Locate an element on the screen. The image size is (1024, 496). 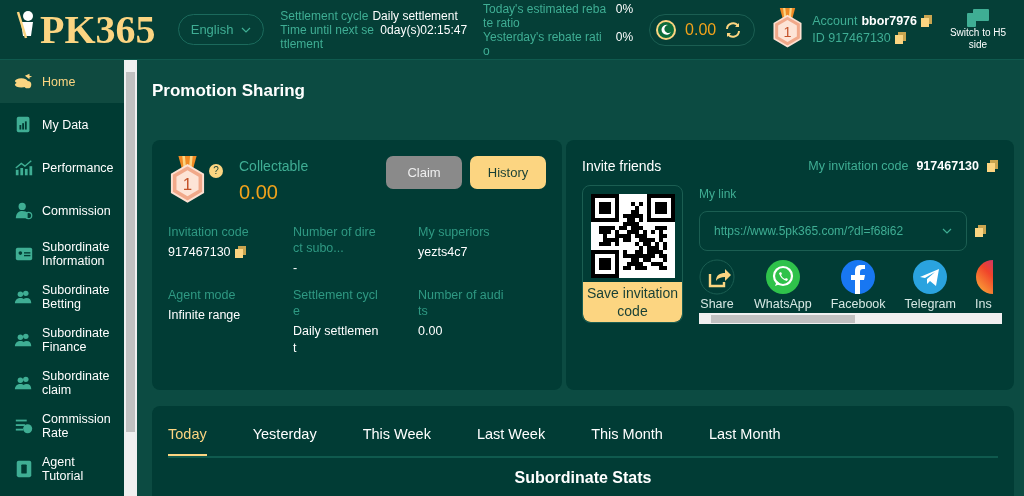
period-tab: This Month is located at coordinates (627, 435).